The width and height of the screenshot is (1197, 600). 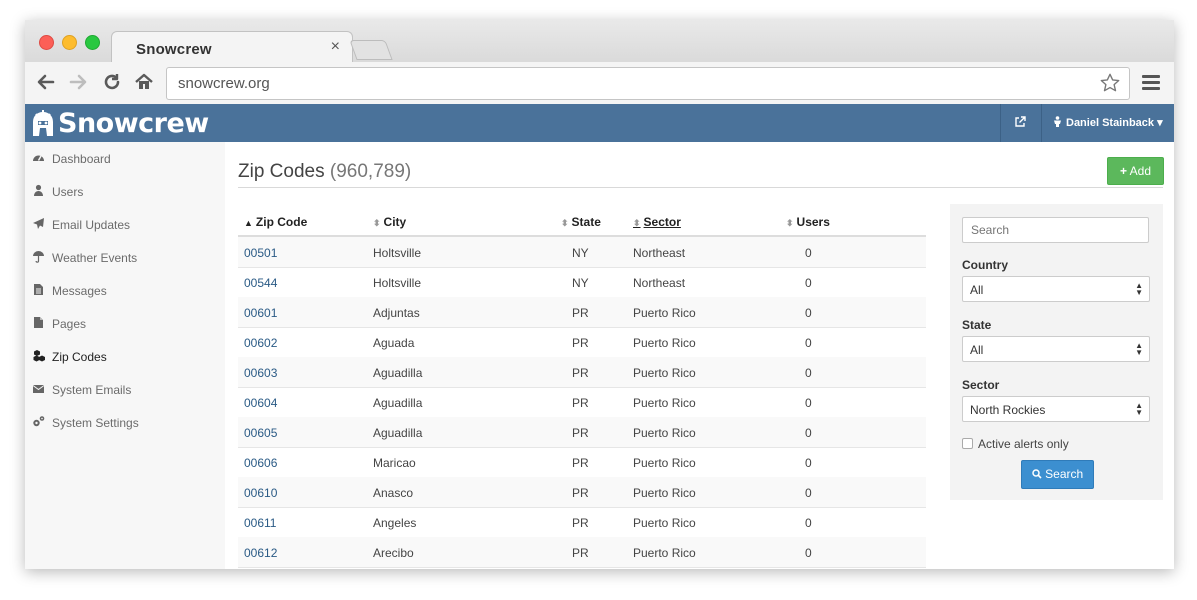 What do you see at coordinates (144, 82) in the screenshot?
I see `home-icon` at bounding box center [144, 82].